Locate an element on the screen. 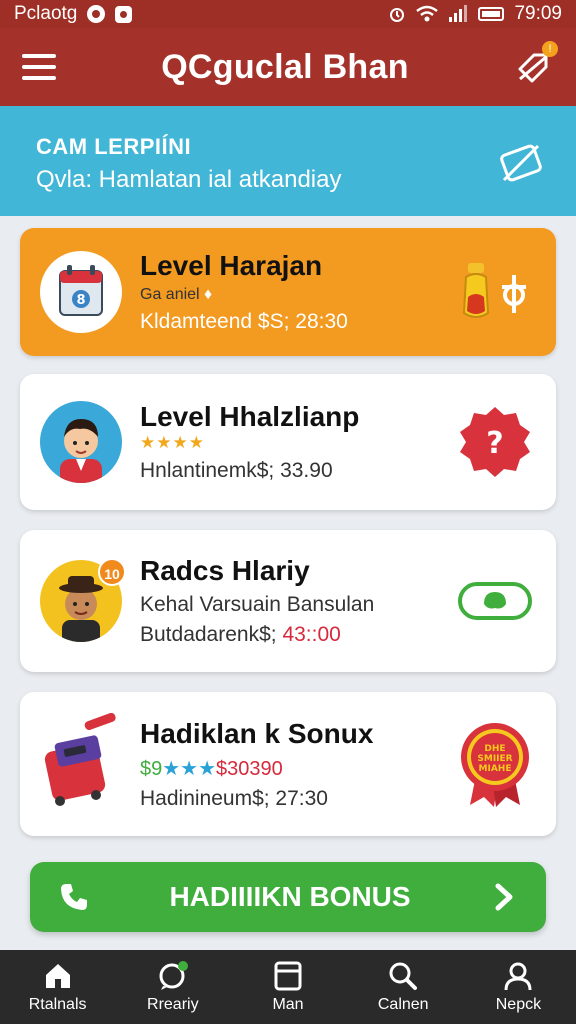 The width and height of the screenshot is (576, 1024). app-title: QCguclal Bhan is located at coordinates (285, 66).